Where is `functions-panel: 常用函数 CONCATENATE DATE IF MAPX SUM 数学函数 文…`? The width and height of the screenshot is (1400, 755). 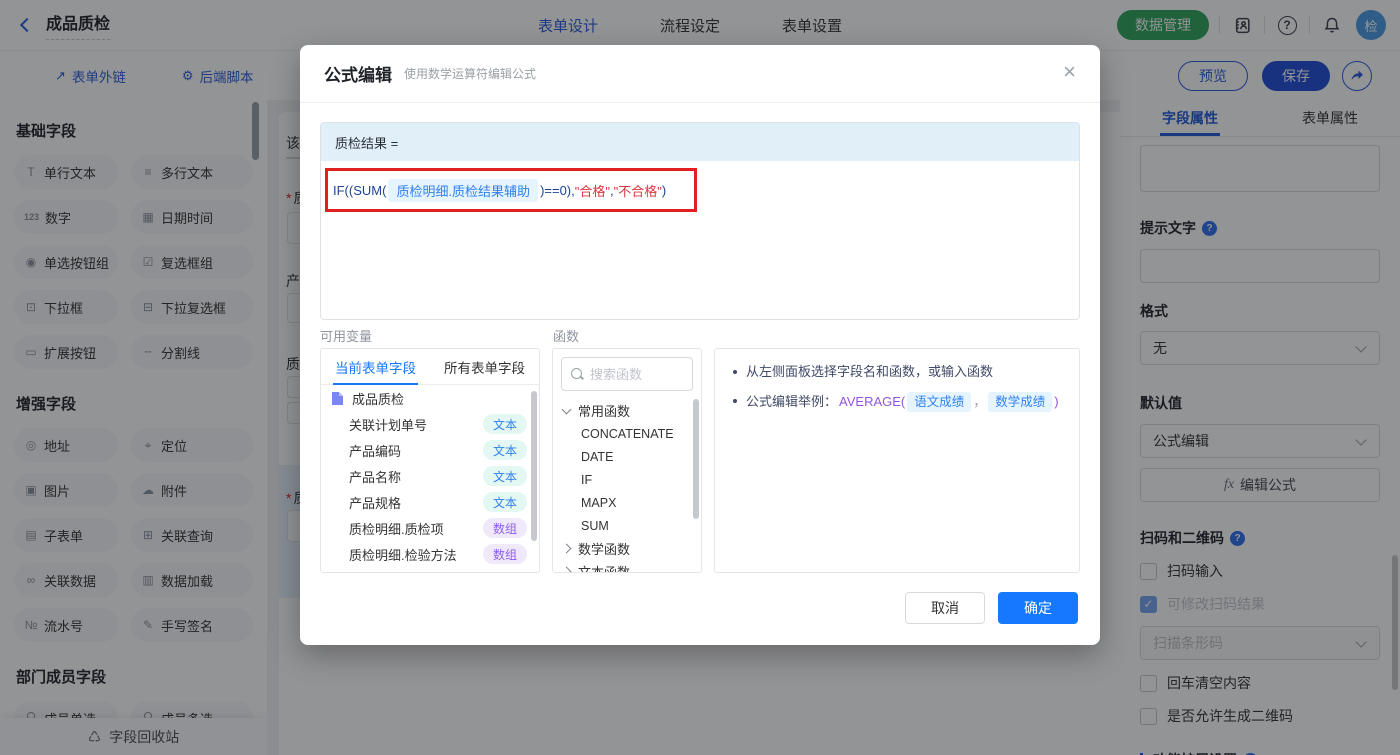
functions-panel: 常用函数 CONCATENATE DATE IF MAPX SUM 数学函数 文… is located at coordinates (627, 460).